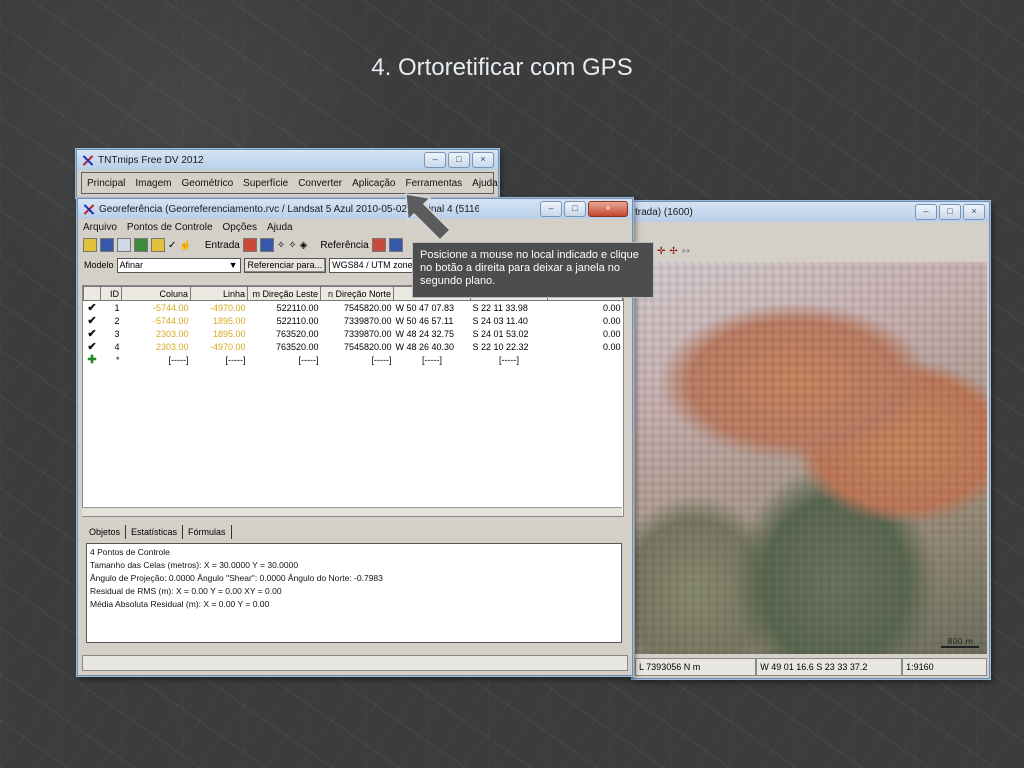 Image resolution: width=1024 pixels, height=768 pixels. Describe the element at coordinates (156, 293) in the screenshot. I see `col-coluna: Coluna` at that location.